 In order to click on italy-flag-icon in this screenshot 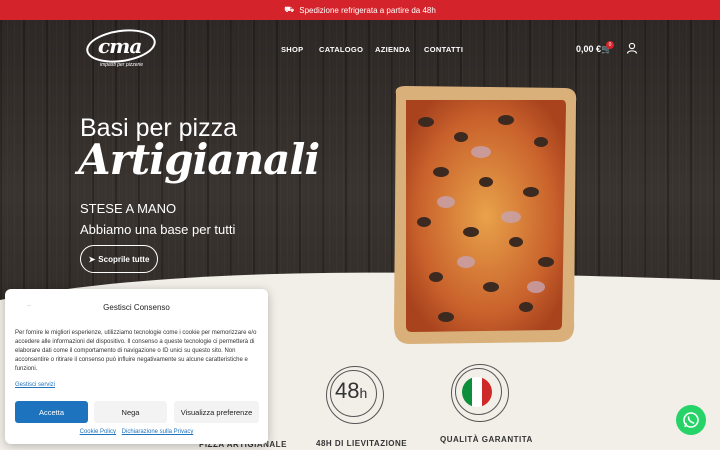, I will do `click(477, 392)`.